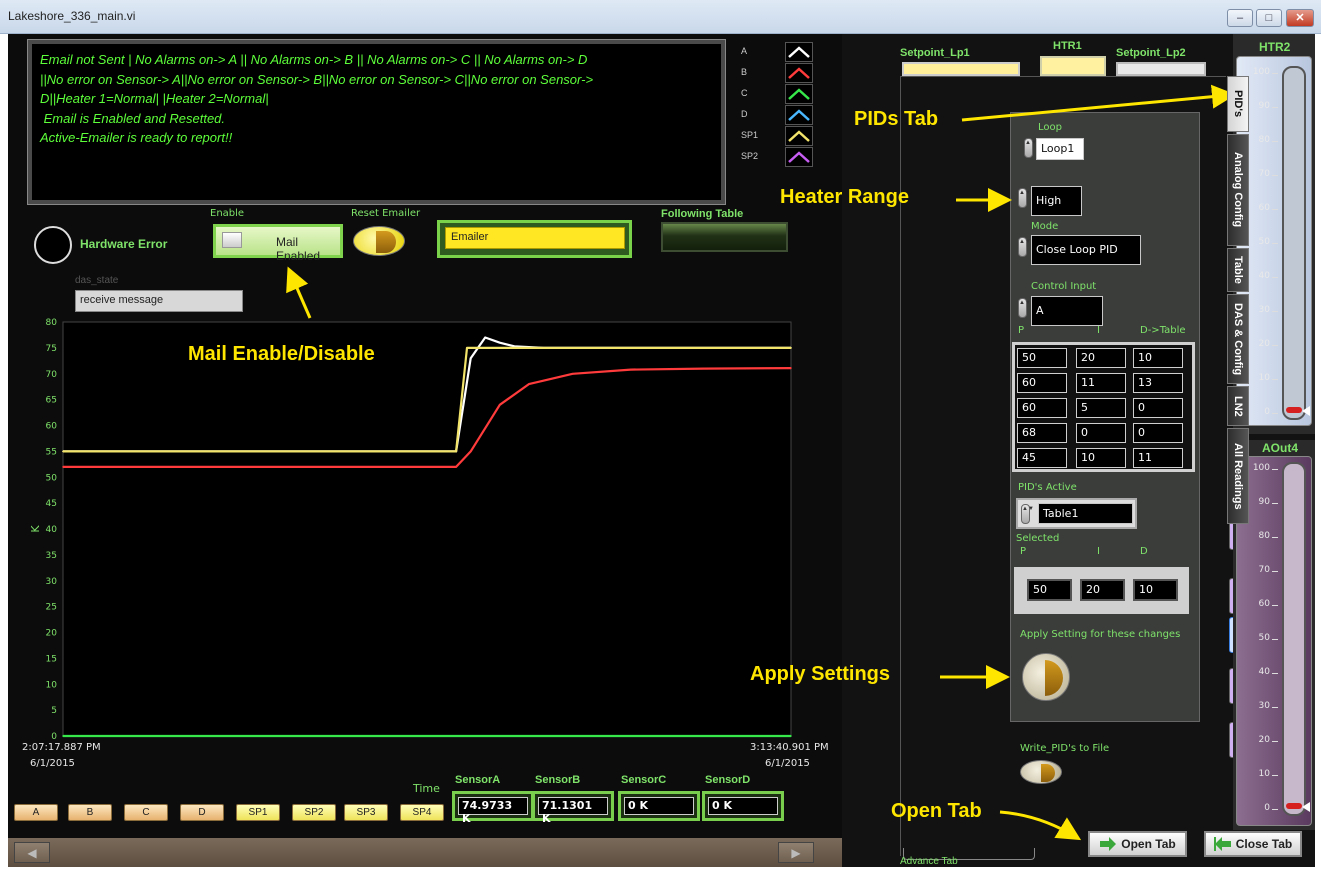  What do you see at coordinates (744, 72) in the screenshot?
I see `legend-label: B` at bounding box center [744, 72].